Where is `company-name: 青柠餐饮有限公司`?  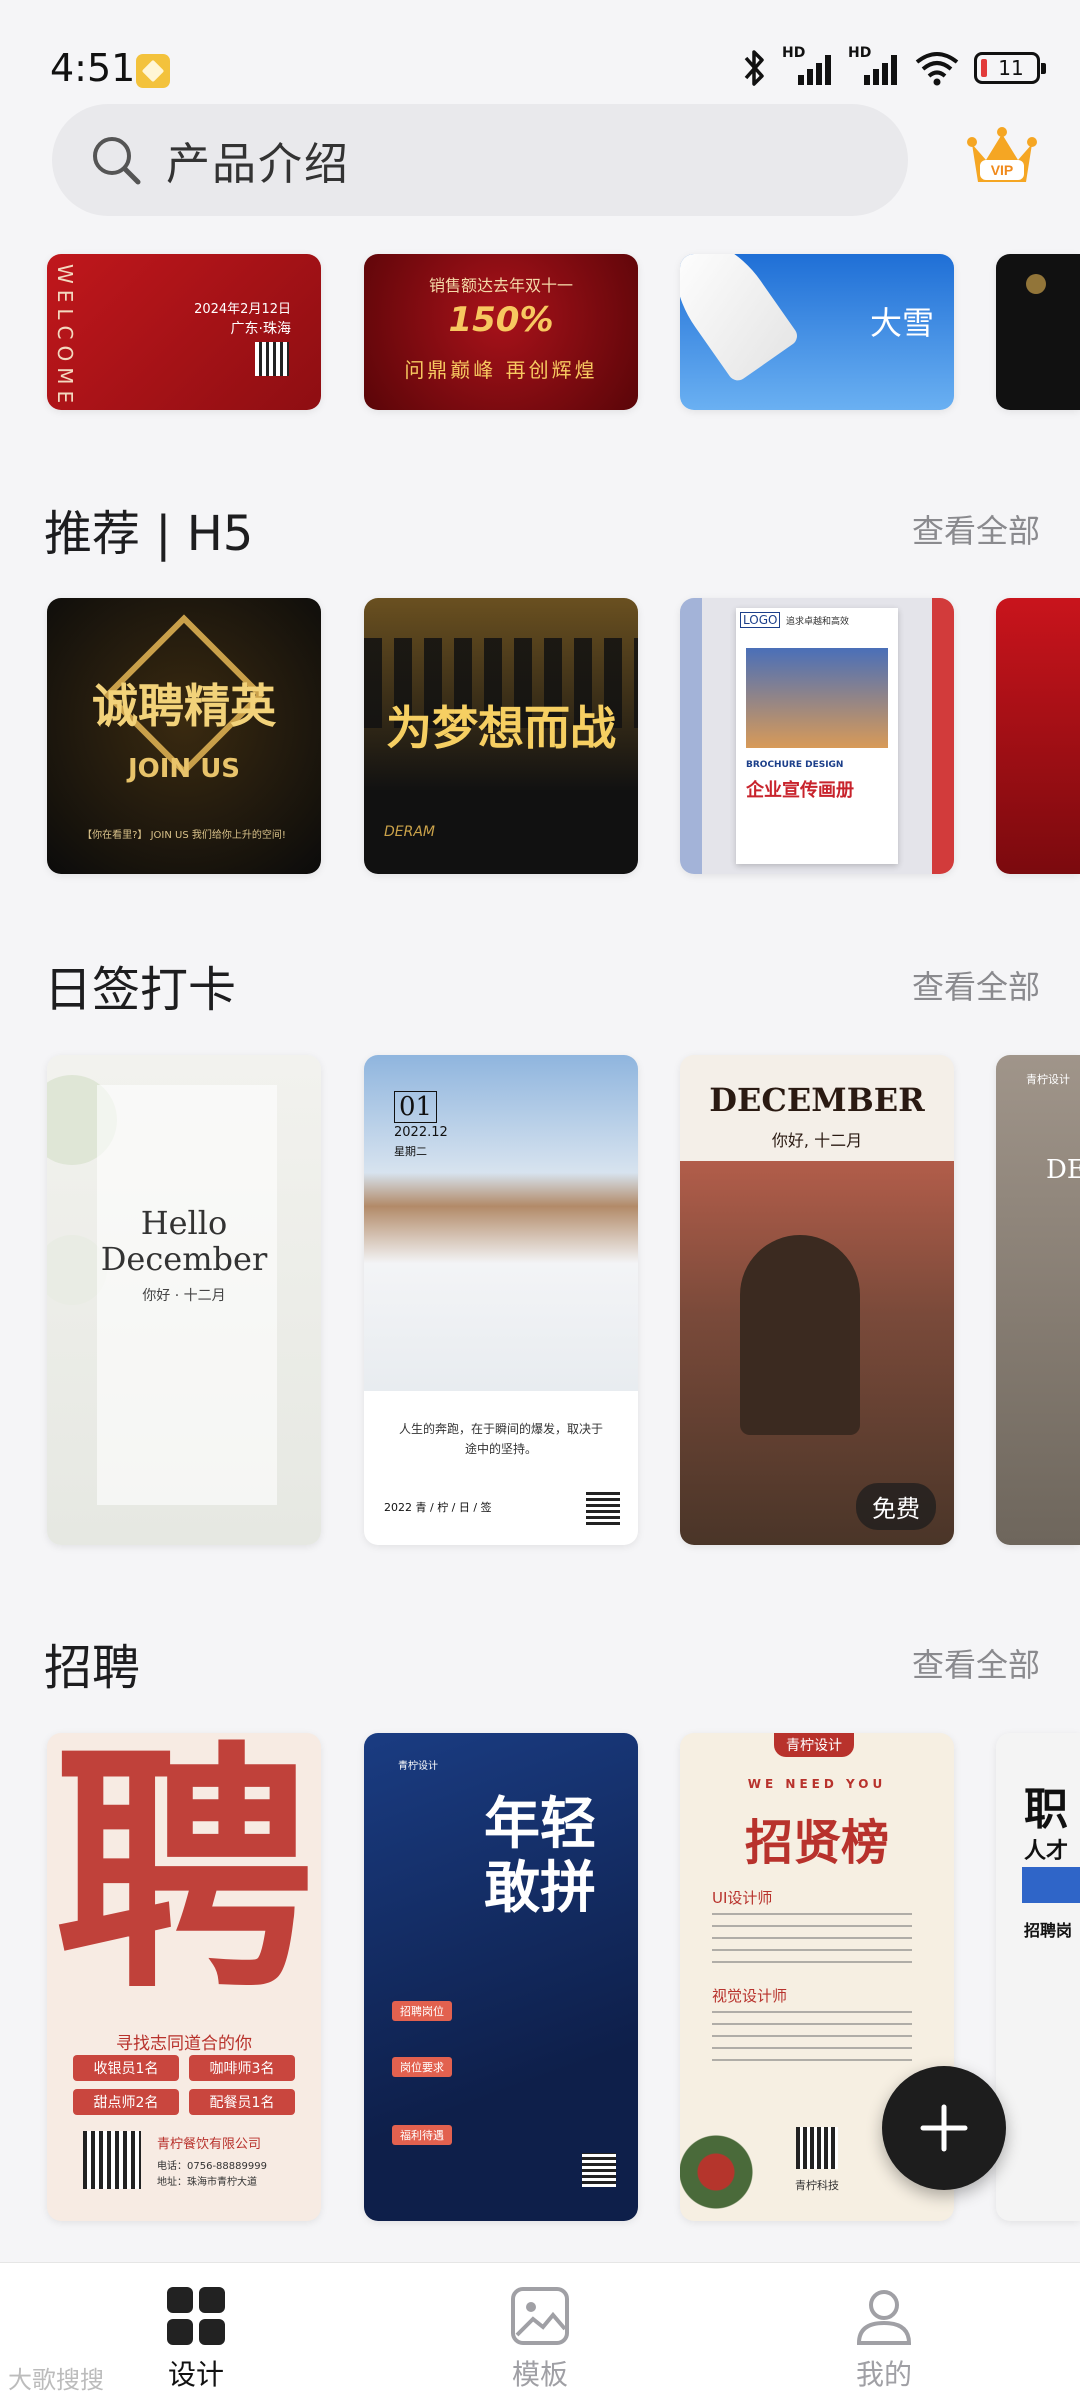 company-name: 青柠餐饮有限公司 is located at coordinates (209, 2144).